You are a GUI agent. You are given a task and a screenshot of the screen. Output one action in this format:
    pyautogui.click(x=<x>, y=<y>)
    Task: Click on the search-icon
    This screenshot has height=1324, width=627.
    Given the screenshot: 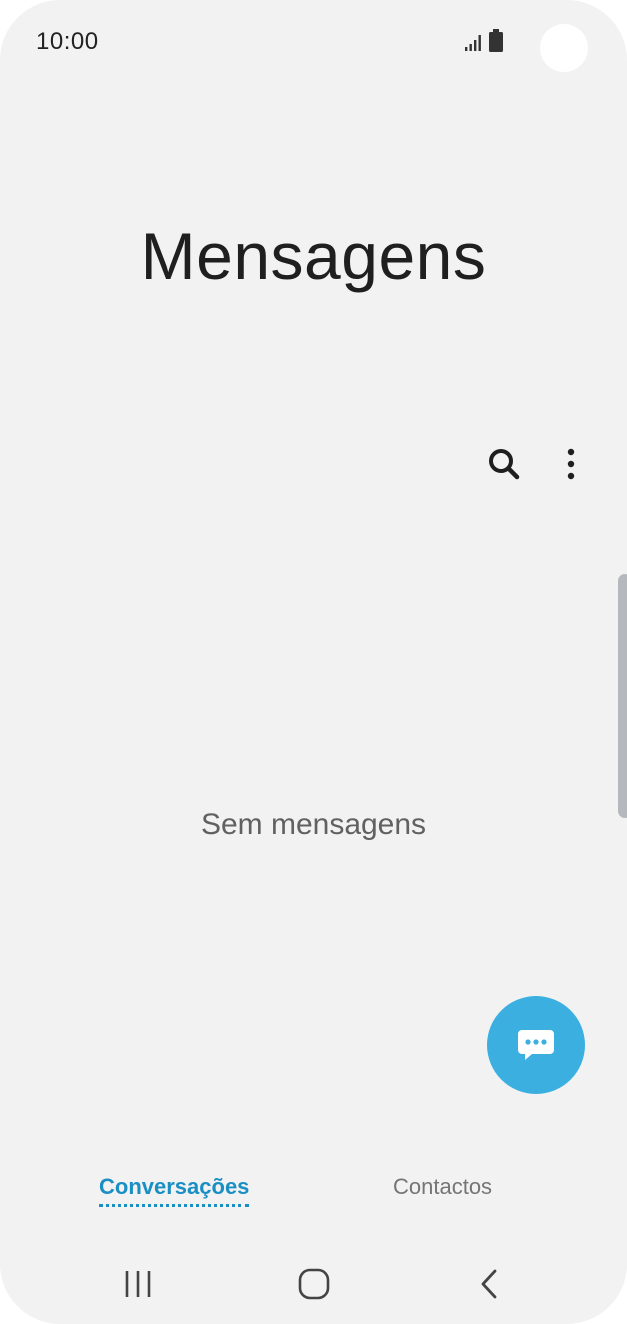 What is the action you would take?
    pyautogui.click(x=504, y=464)
    